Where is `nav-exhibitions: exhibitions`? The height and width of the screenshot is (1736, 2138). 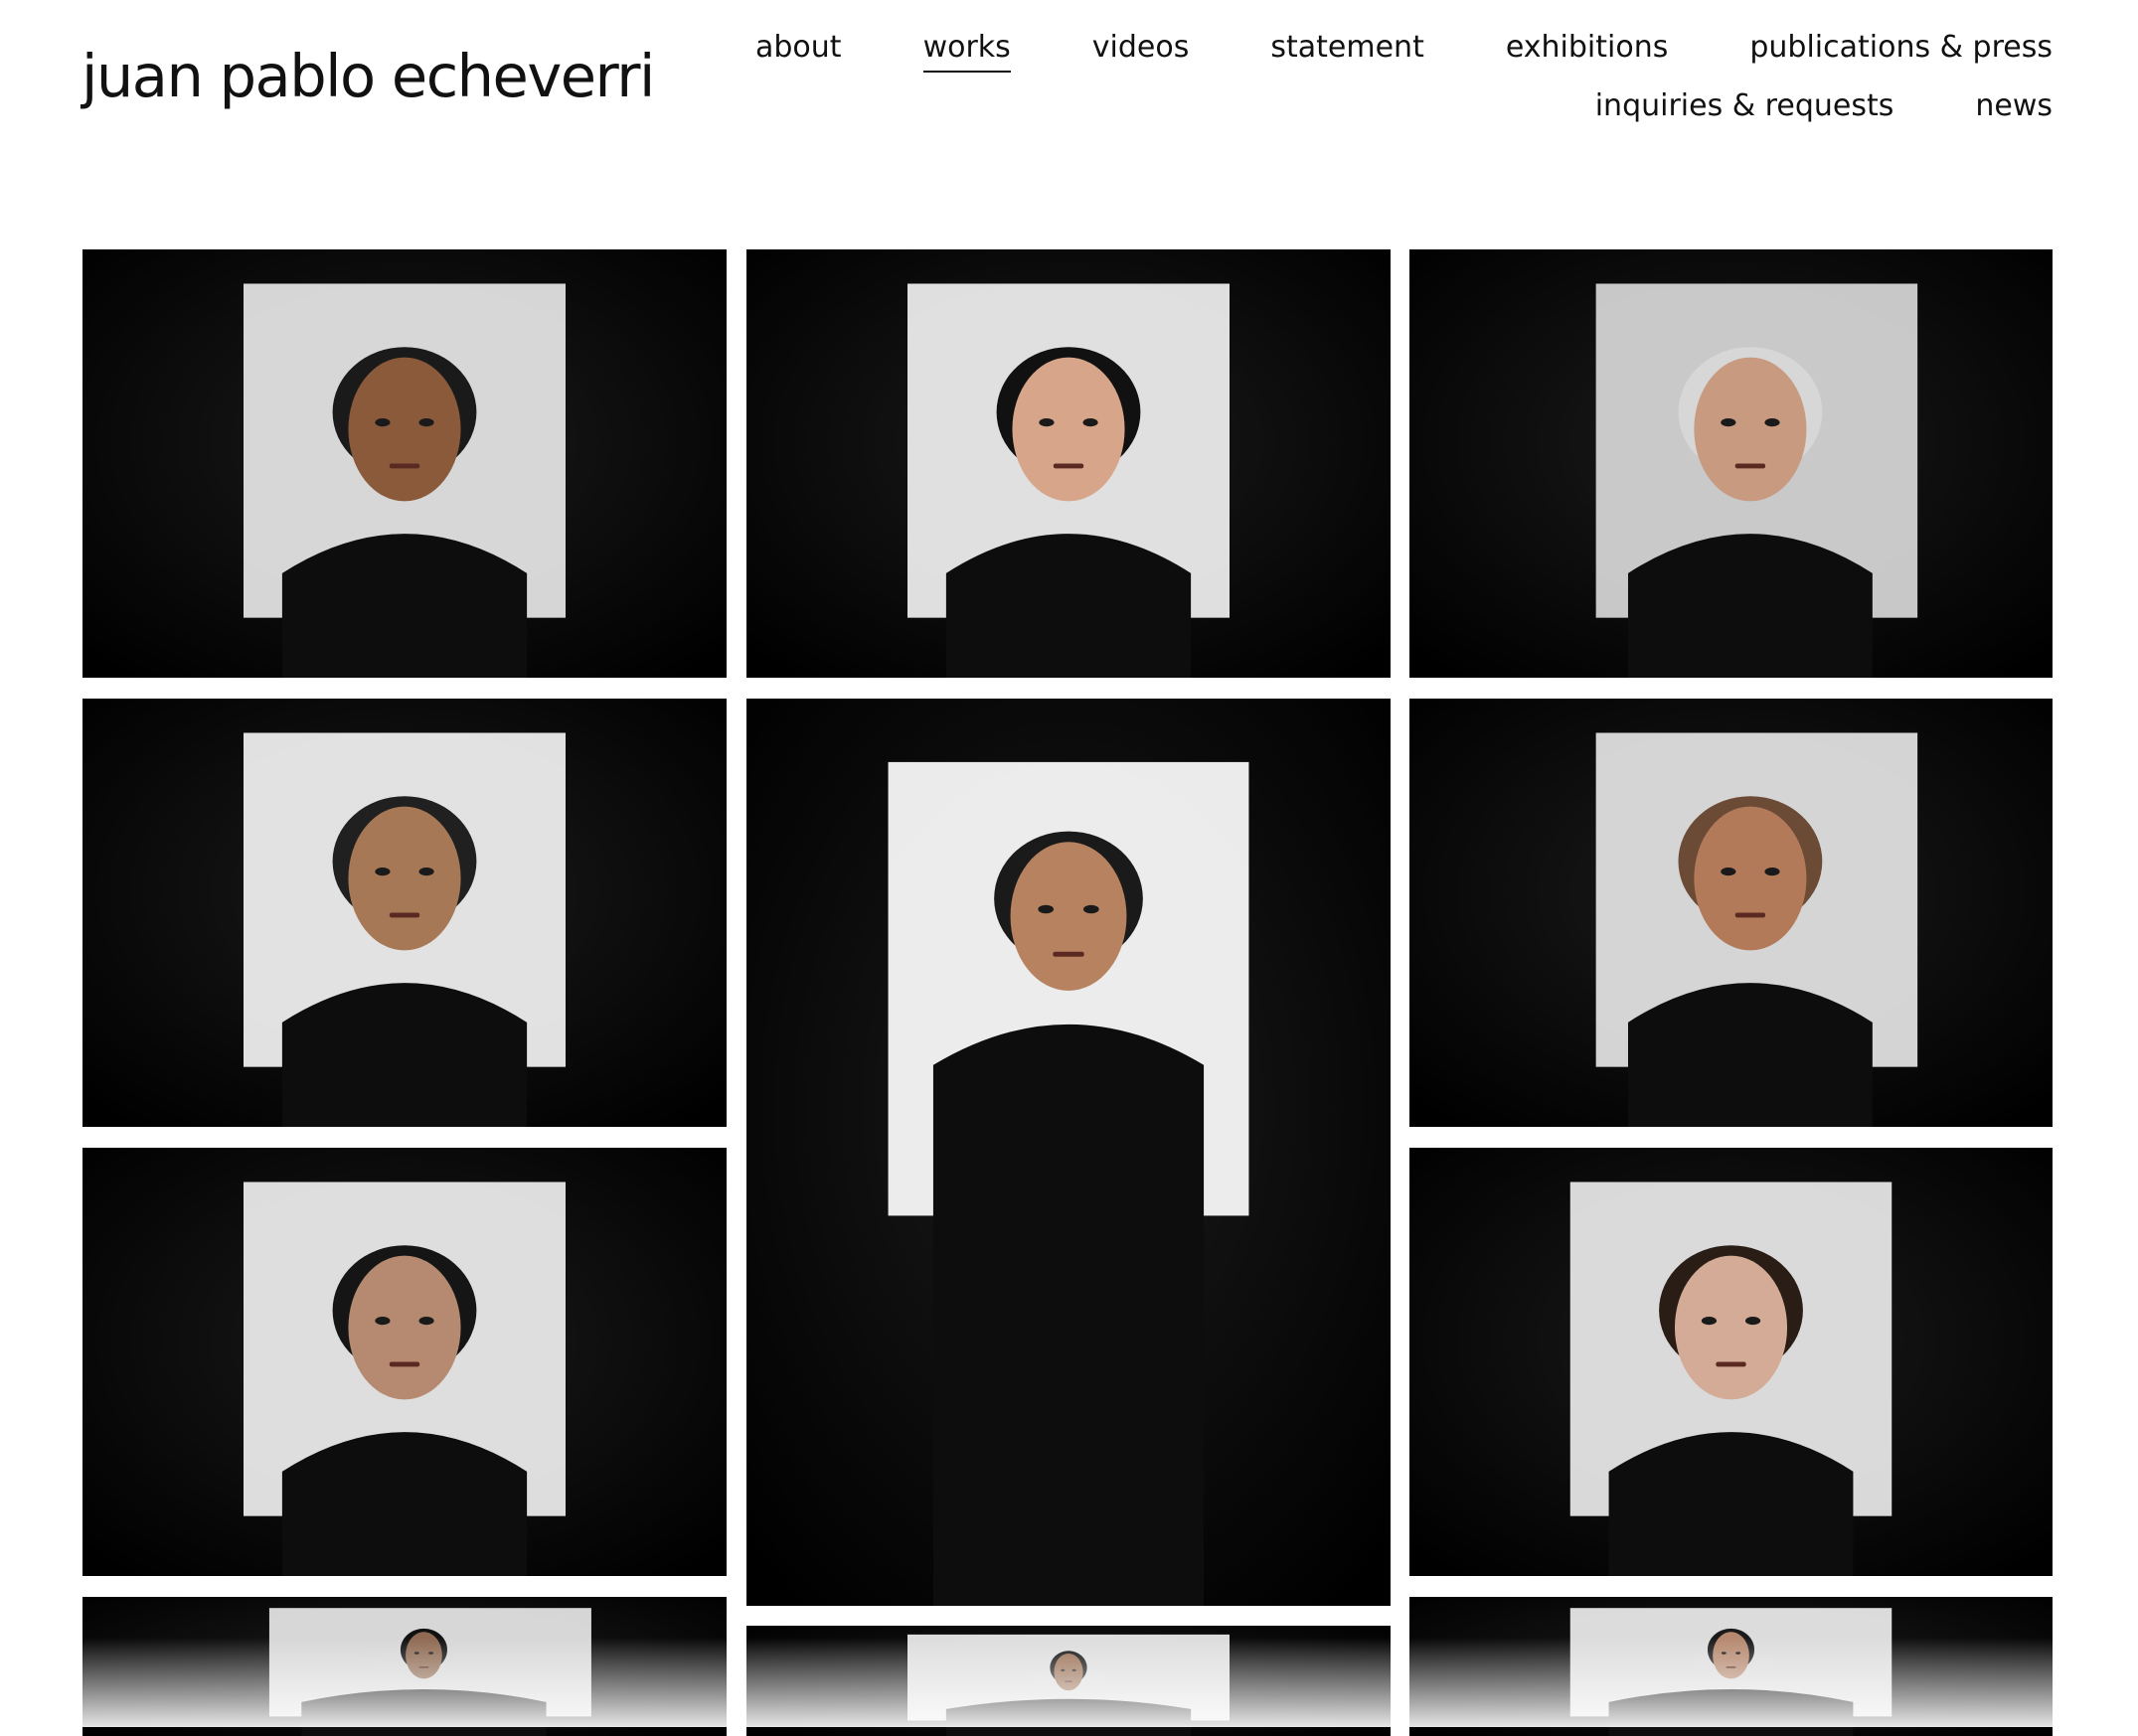
nav-exhibitions: exhibitions is located at coordinates (1588, 49).